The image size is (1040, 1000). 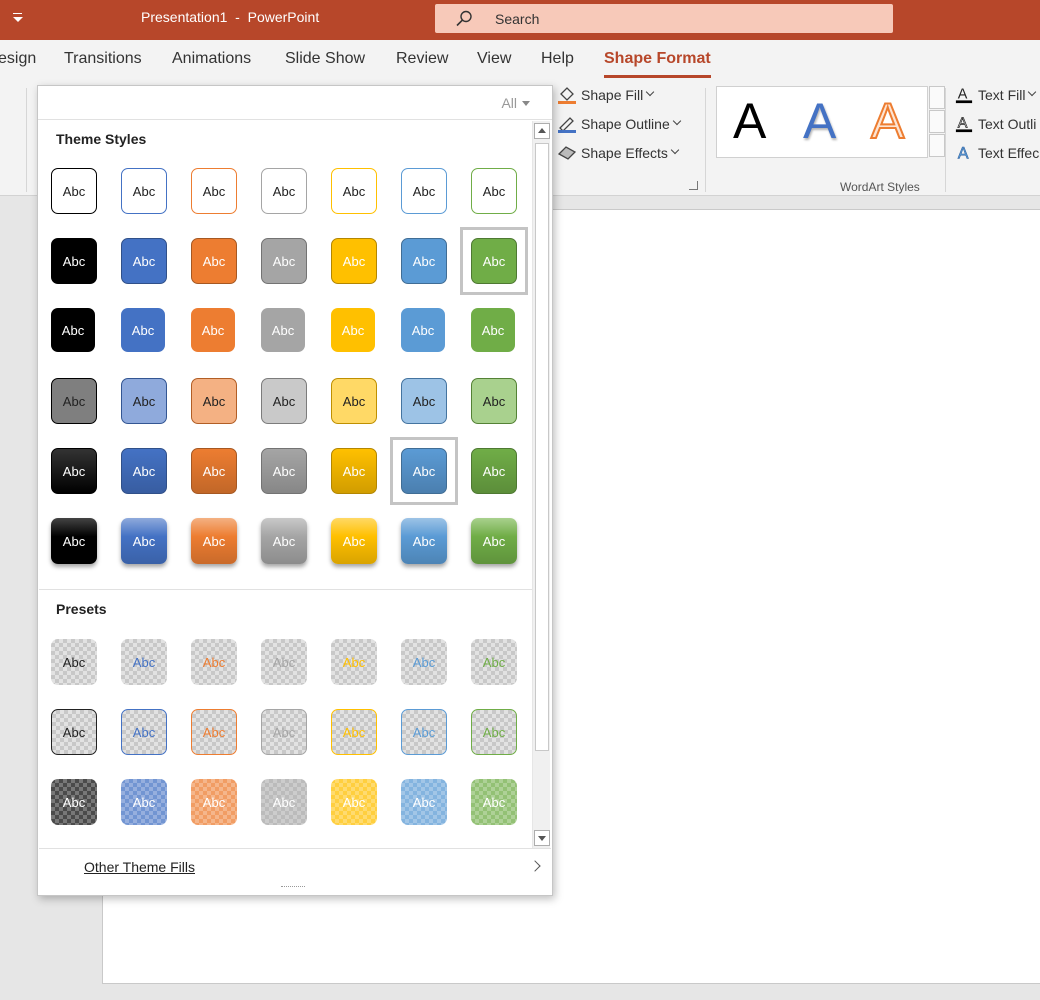 I want to click on gallery-scrollbar, so click(x=541, y=484).